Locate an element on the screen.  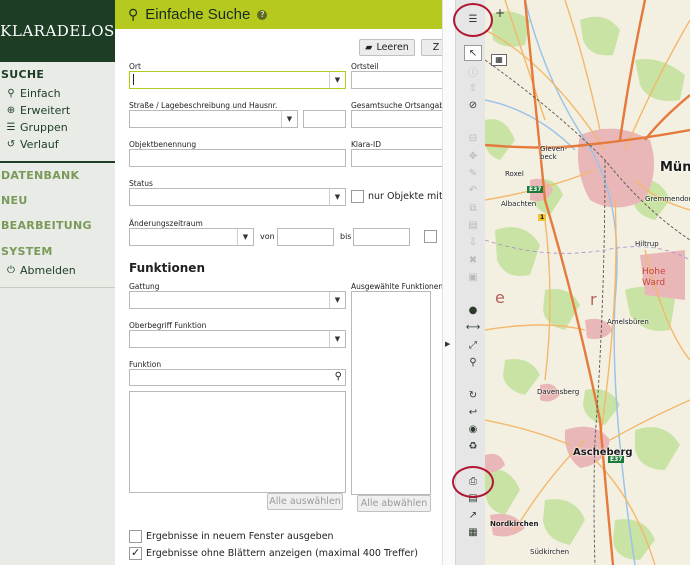
zoom-icon: ⚲ is located at coordinates (473, 362).